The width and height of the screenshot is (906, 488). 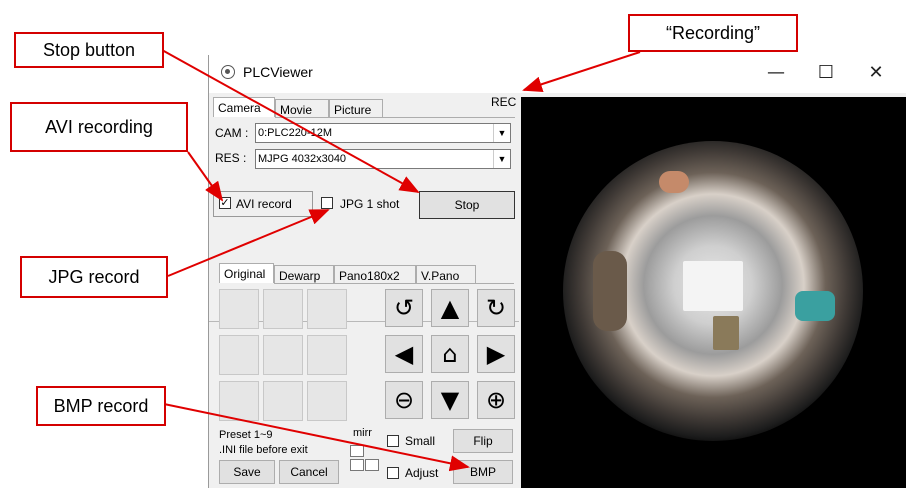 What do you see at coordinates (356, 108) in the screenshot?
I see `tab-picture: Picture` at bounding box center [356, 108].